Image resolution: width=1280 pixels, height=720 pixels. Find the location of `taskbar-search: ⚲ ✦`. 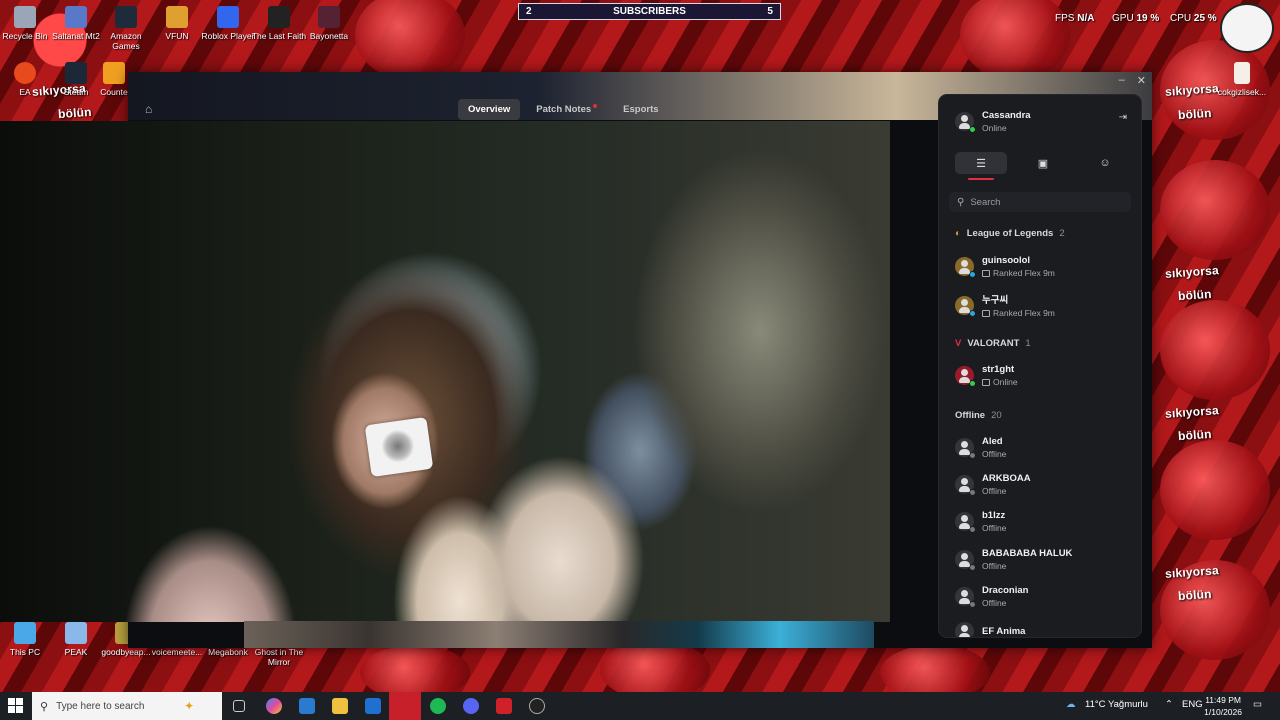

taskbar-search: ⚲ ✦ is located at coordinates (127, 706).